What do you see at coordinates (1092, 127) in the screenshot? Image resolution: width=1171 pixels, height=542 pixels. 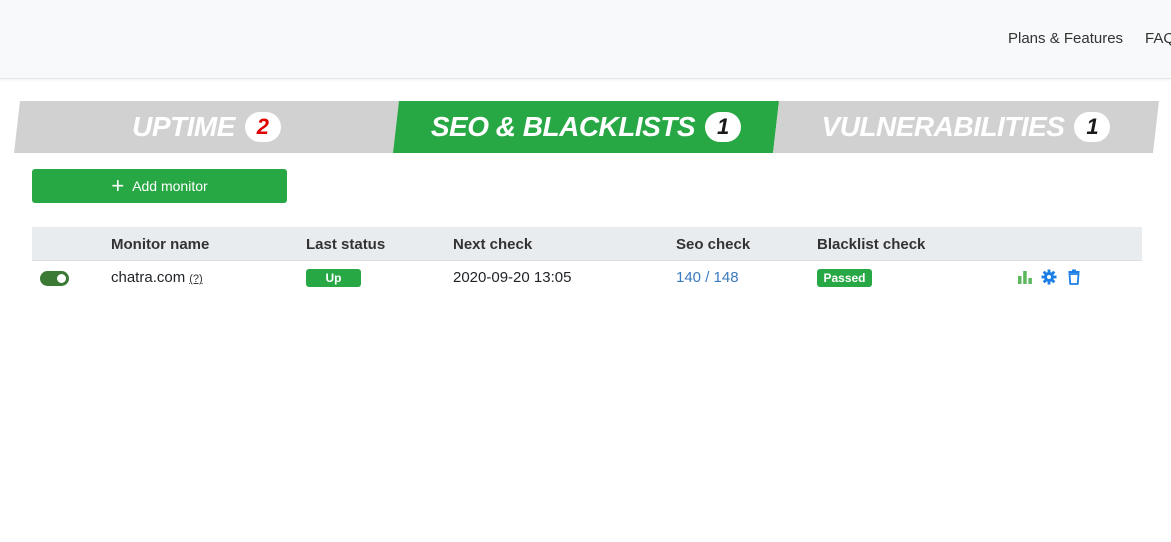 I see `tab-vulnerabilities-count-badge: 1` at bounding box center [1092, 127].